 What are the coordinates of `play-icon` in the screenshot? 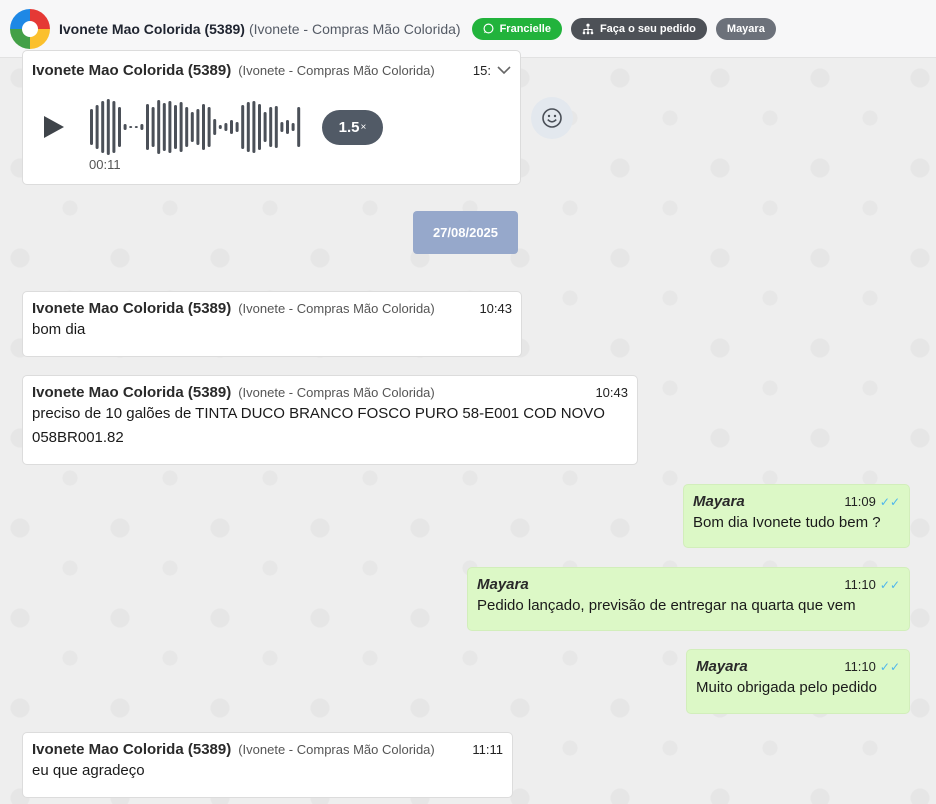 It's located at (54, 127).